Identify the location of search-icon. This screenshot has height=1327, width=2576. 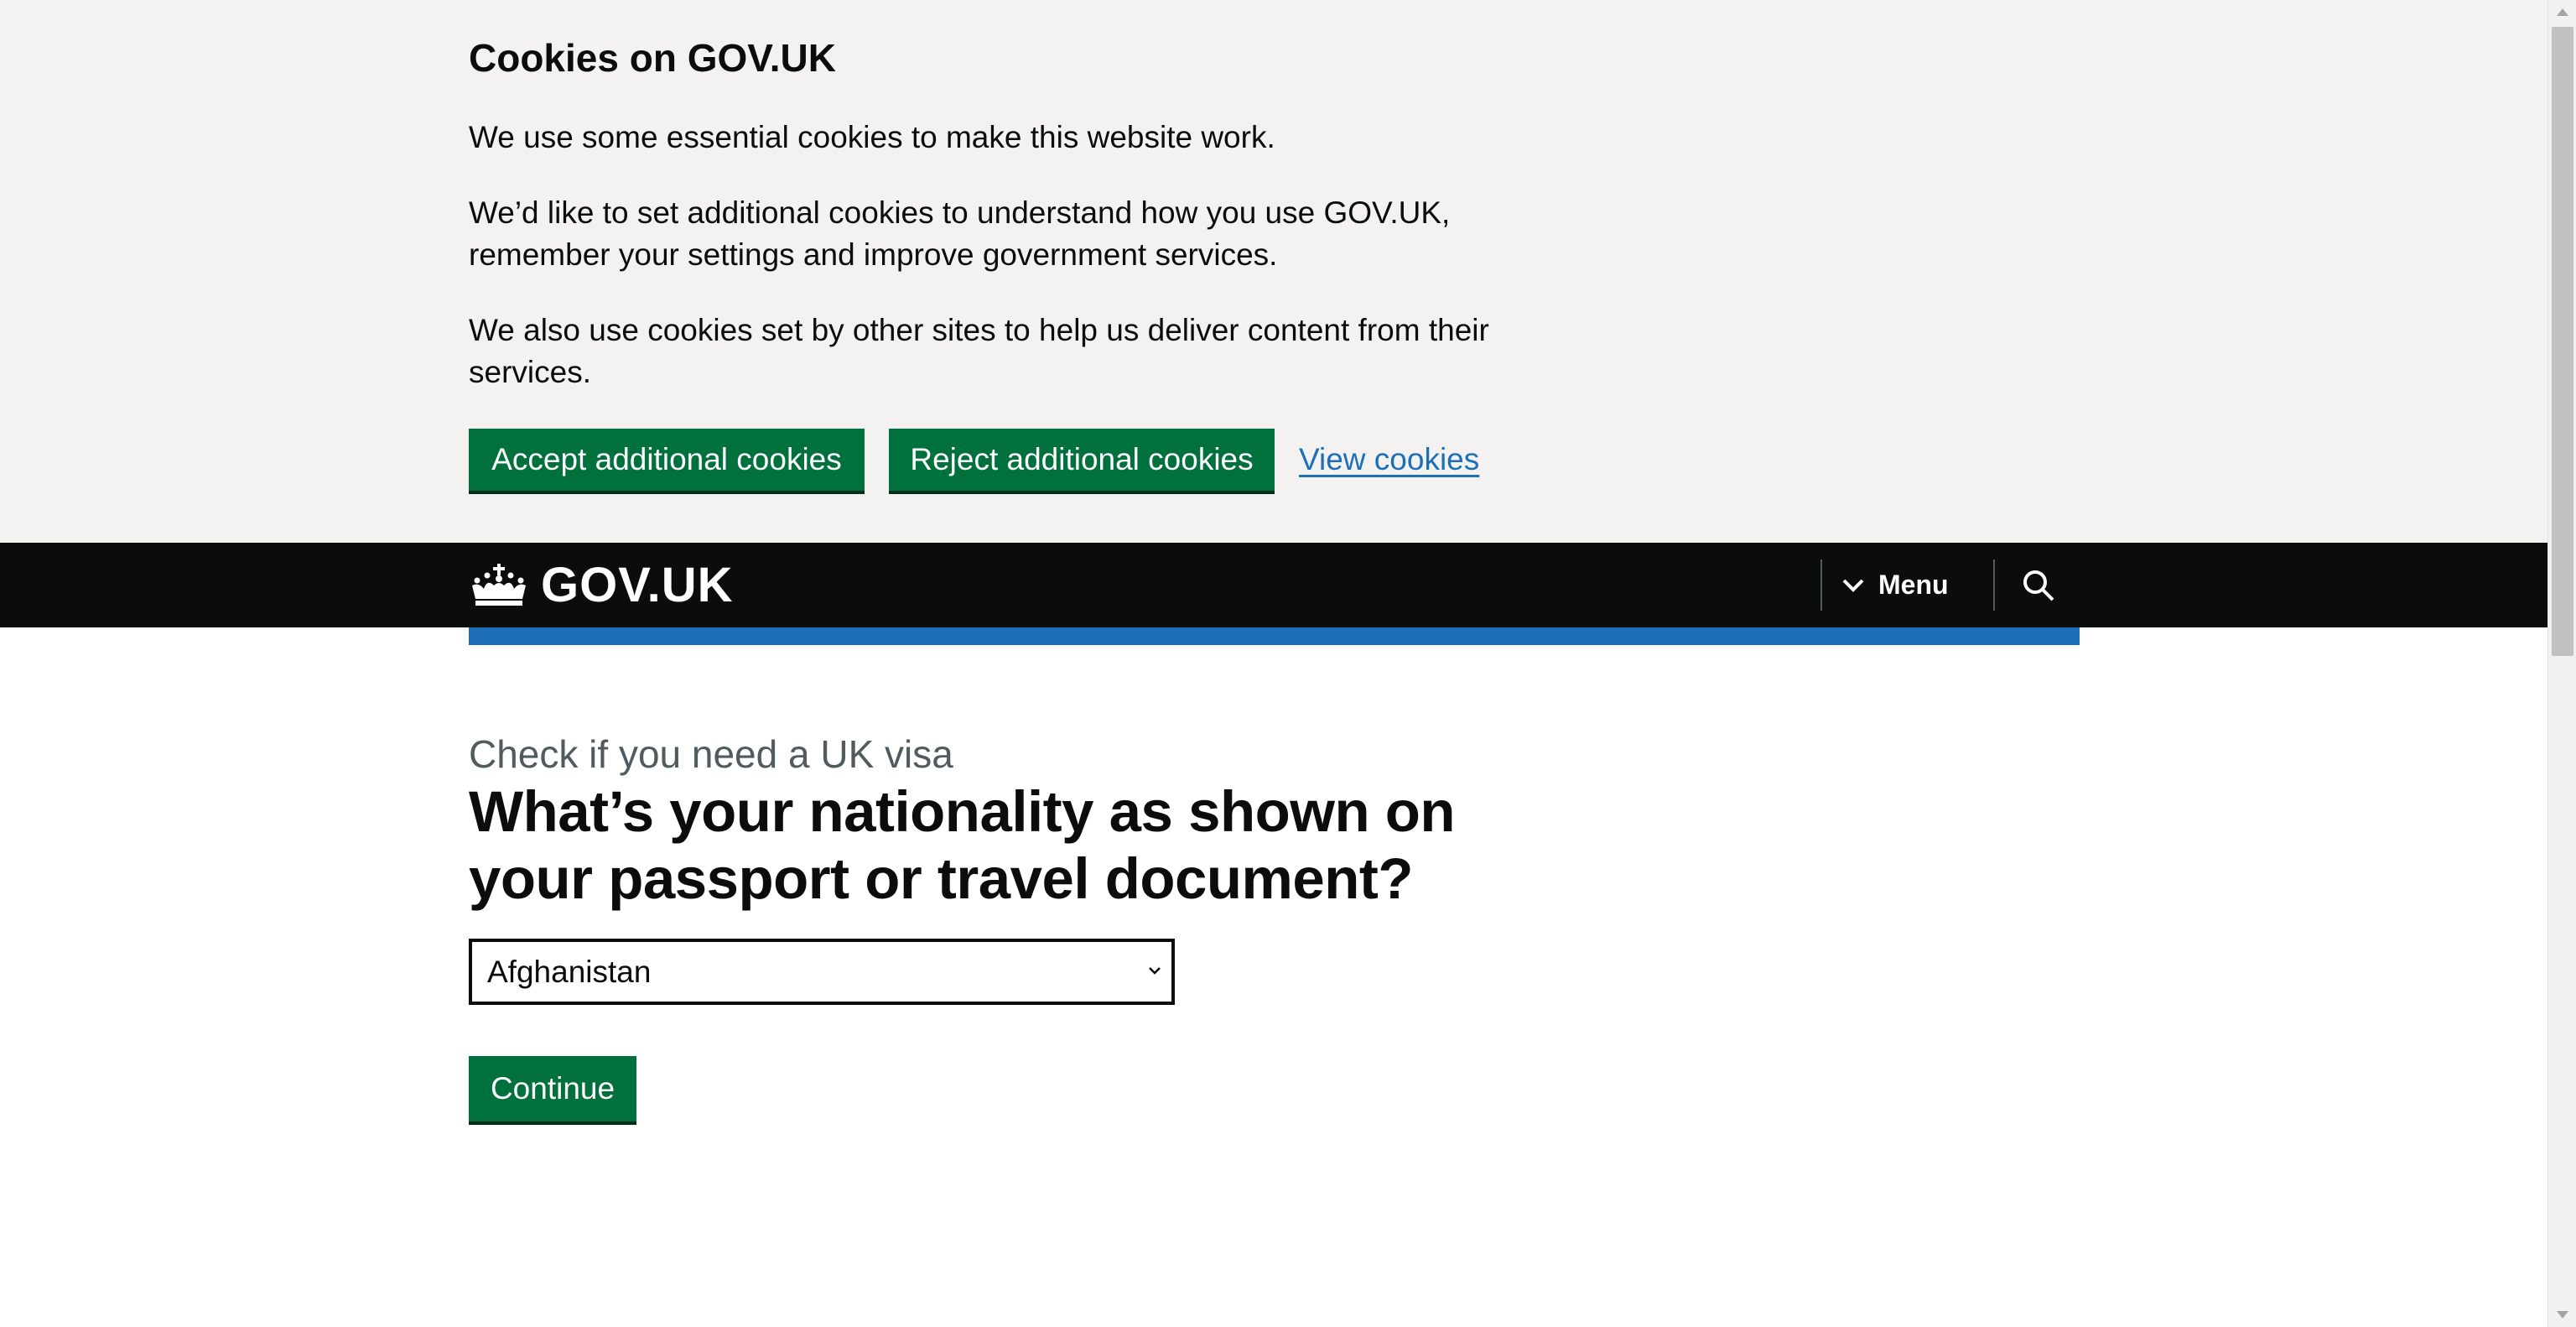
(2038, 585).